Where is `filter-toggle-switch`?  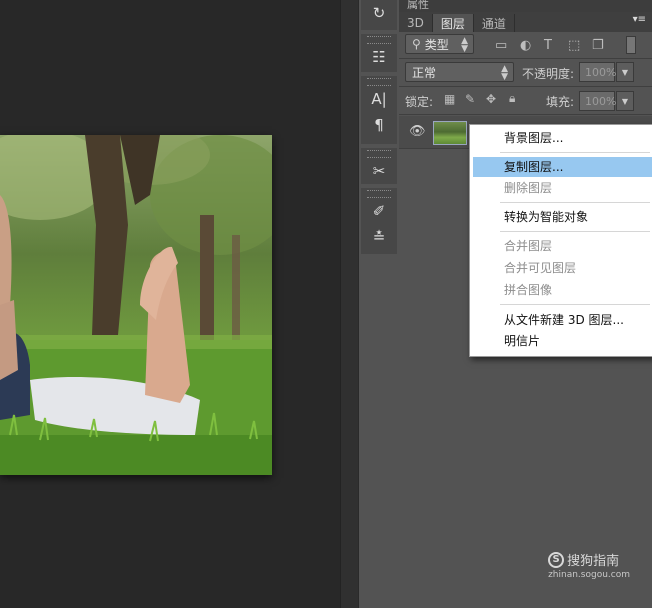 filter-toggle-switch is located at coordinates (631, 45).